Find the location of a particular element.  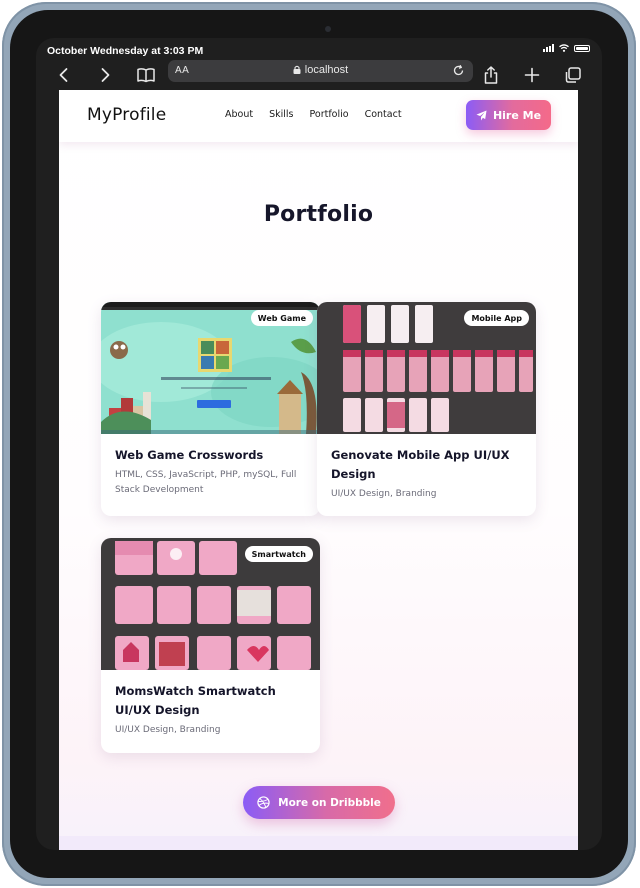

card-badge: Mobile App is located at coordinates (496, 318).